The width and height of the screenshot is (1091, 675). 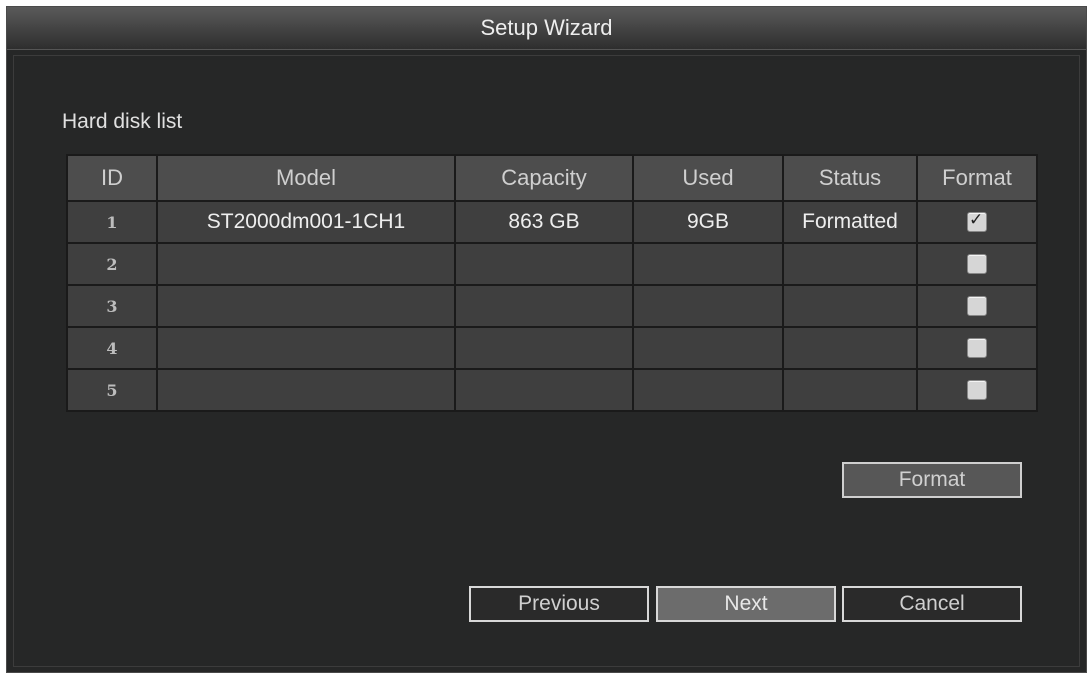 What do you see at coordinates (112, 178) in the screenshot?
I see `column-header-id: ID` at bounding box center [112, 178].